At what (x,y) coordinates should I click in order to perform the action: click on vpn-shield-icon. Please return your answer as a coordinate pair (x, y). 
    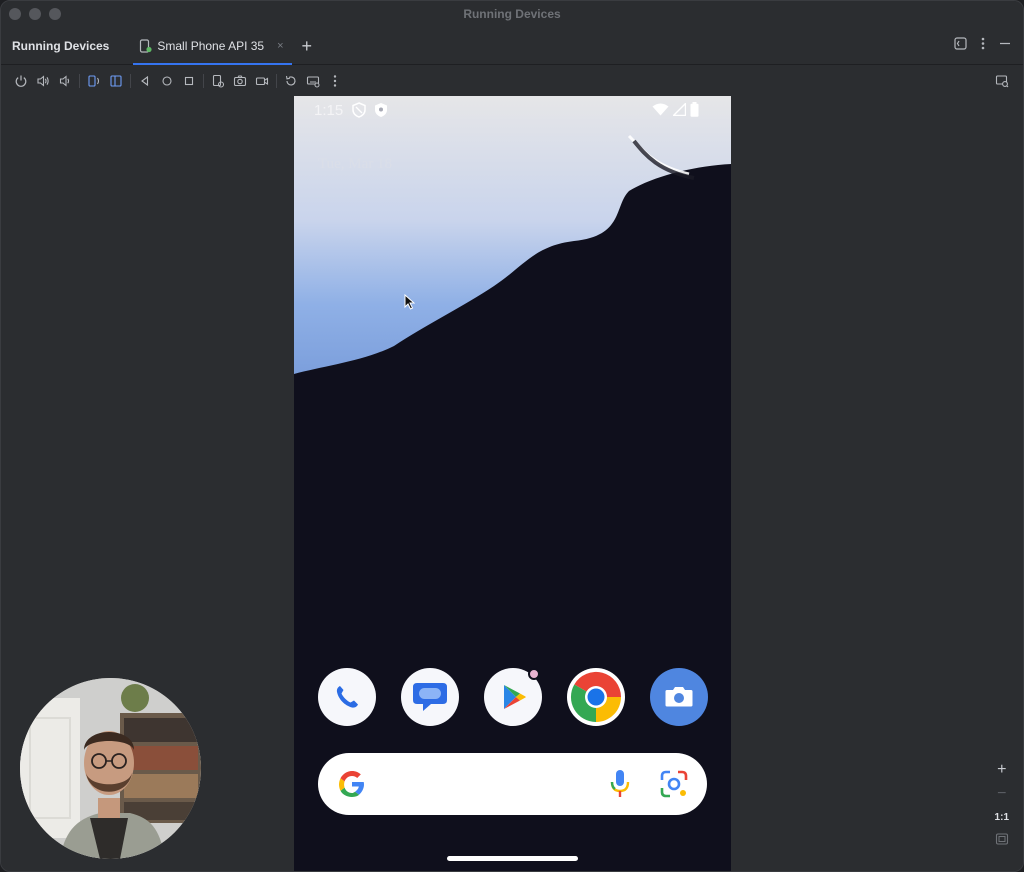
    Looking at the image, I should click on (359, 110).